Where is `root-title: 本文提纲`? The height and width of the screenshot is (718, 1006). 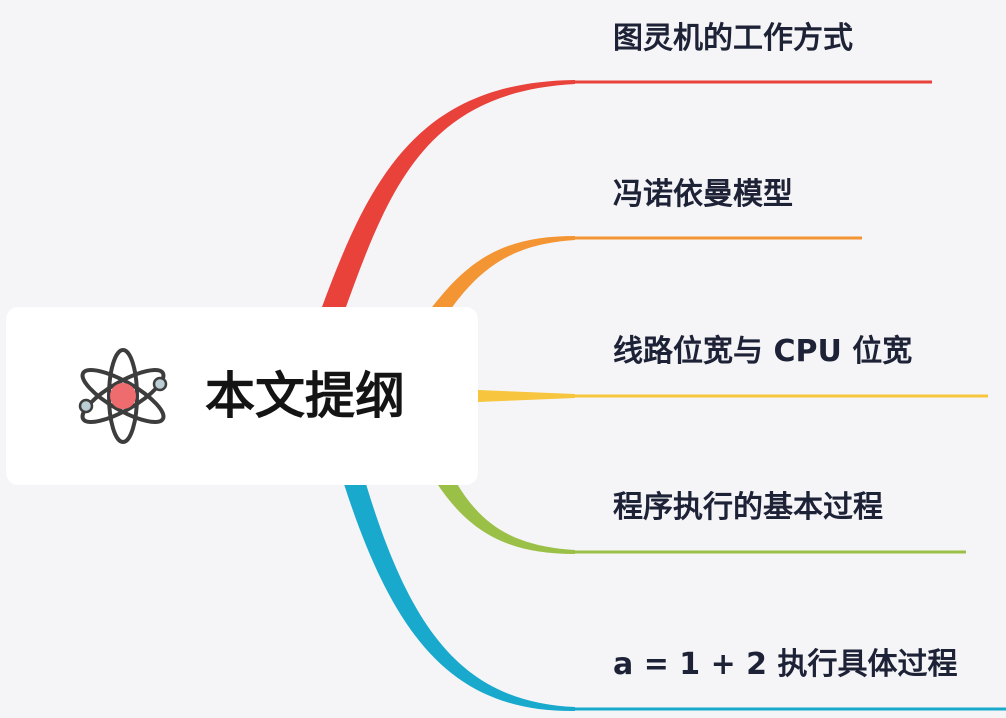
root-title: 本文提纲 is located at coordinates (305, 396).